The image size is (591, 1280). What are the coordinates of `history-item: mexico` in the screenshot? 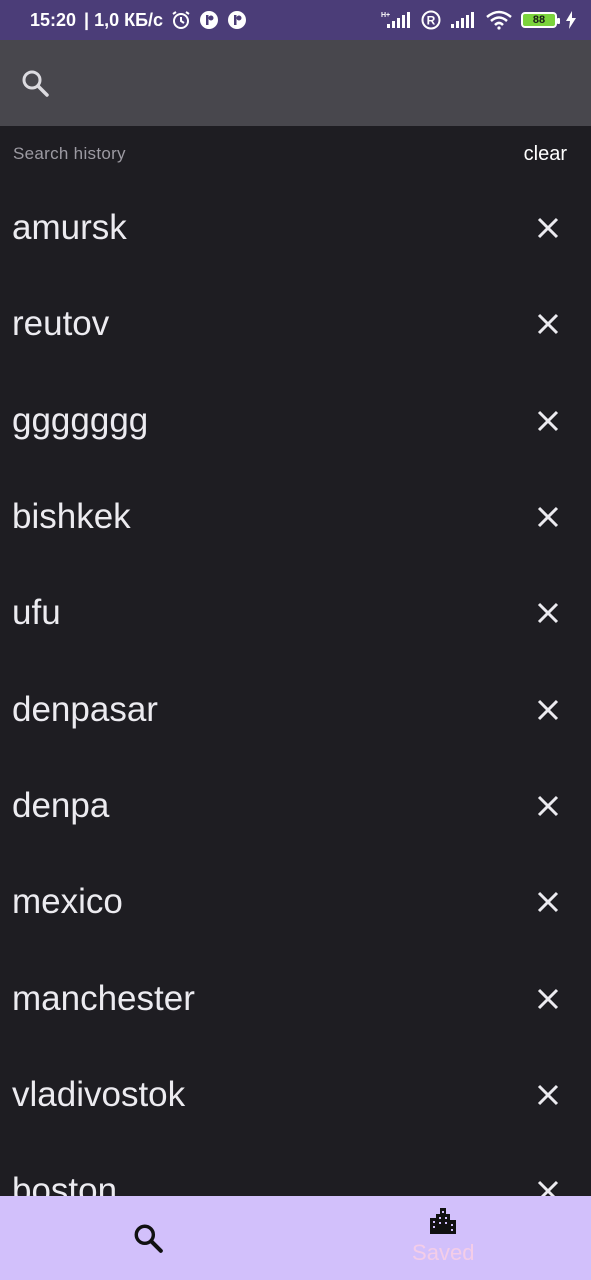 It's located at (295, 902).